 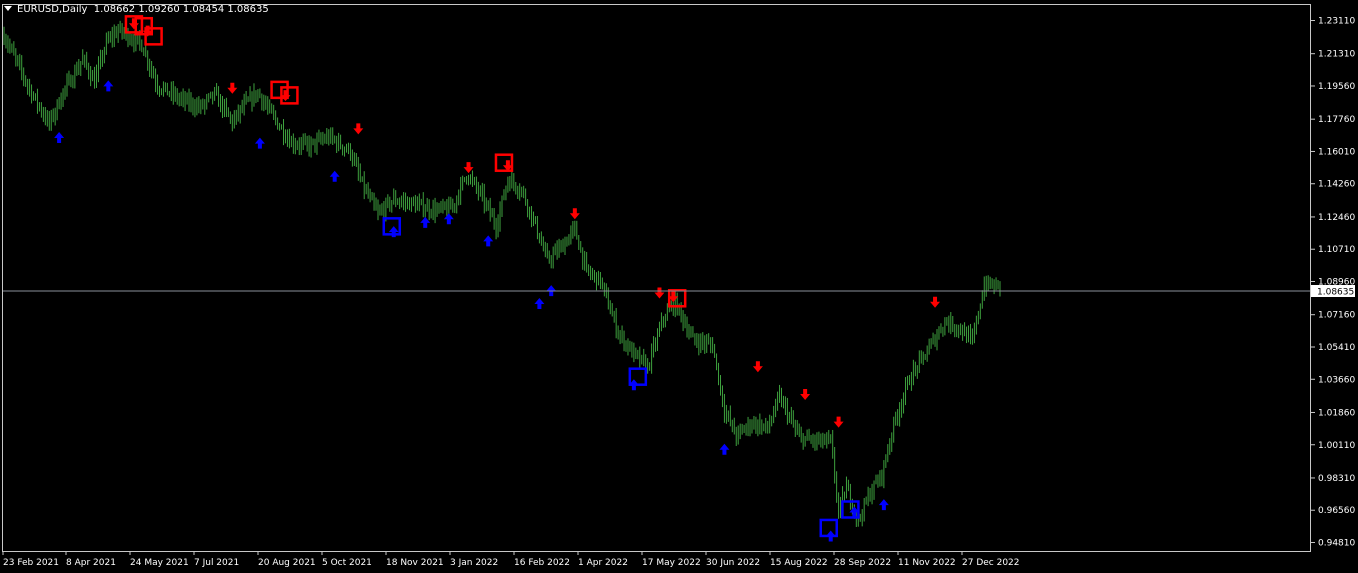 I want to click on price-tick-label: 1.21310, so click(x=1336, y=55).